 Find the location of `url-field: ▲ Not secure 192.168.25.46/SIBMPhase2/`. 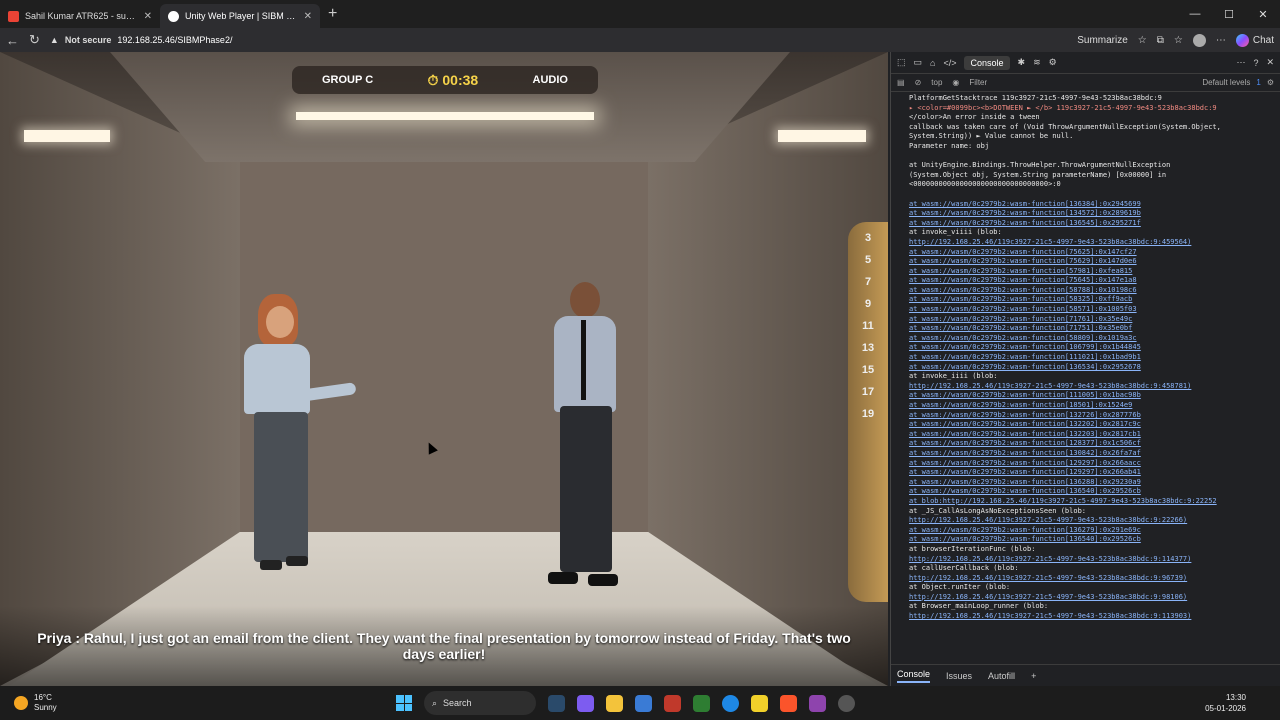

url-field: ▲ Not secure 192.168.25.46/SIBMPhase2/ is located at coordinates (141, 40).